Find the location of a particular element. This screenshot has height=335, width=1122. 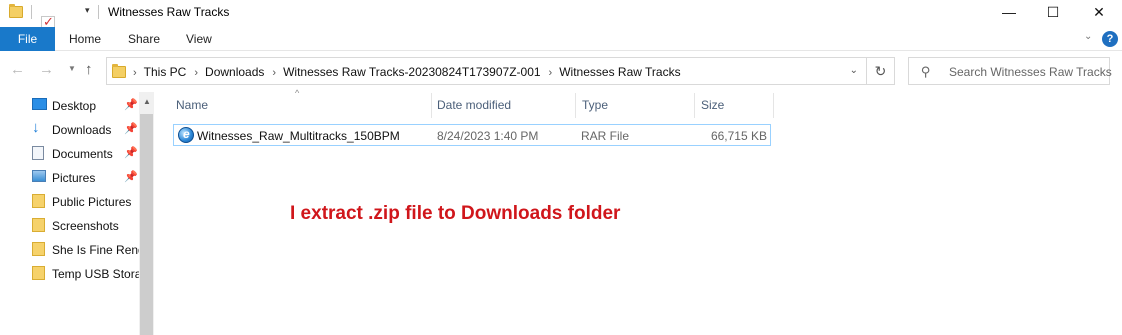

sidebar-item-she-is-fine: She Is Fine Rend is located at coordinates (87, 249).